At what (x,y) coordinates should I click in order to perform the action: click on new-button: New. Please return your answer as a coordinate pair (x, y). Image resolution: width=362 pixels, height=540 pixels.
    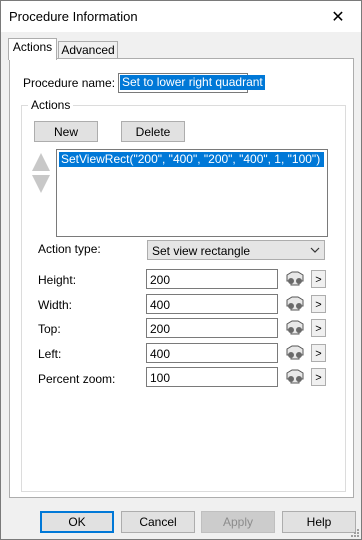
    Looking at the image, I should click on (66, 131).